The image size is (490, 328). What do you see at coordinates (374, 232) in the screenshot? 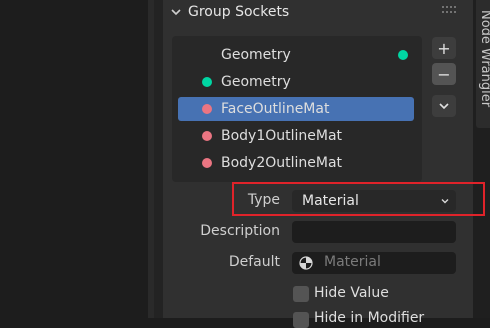
I see `description-input` at bounding box center [374, 232].